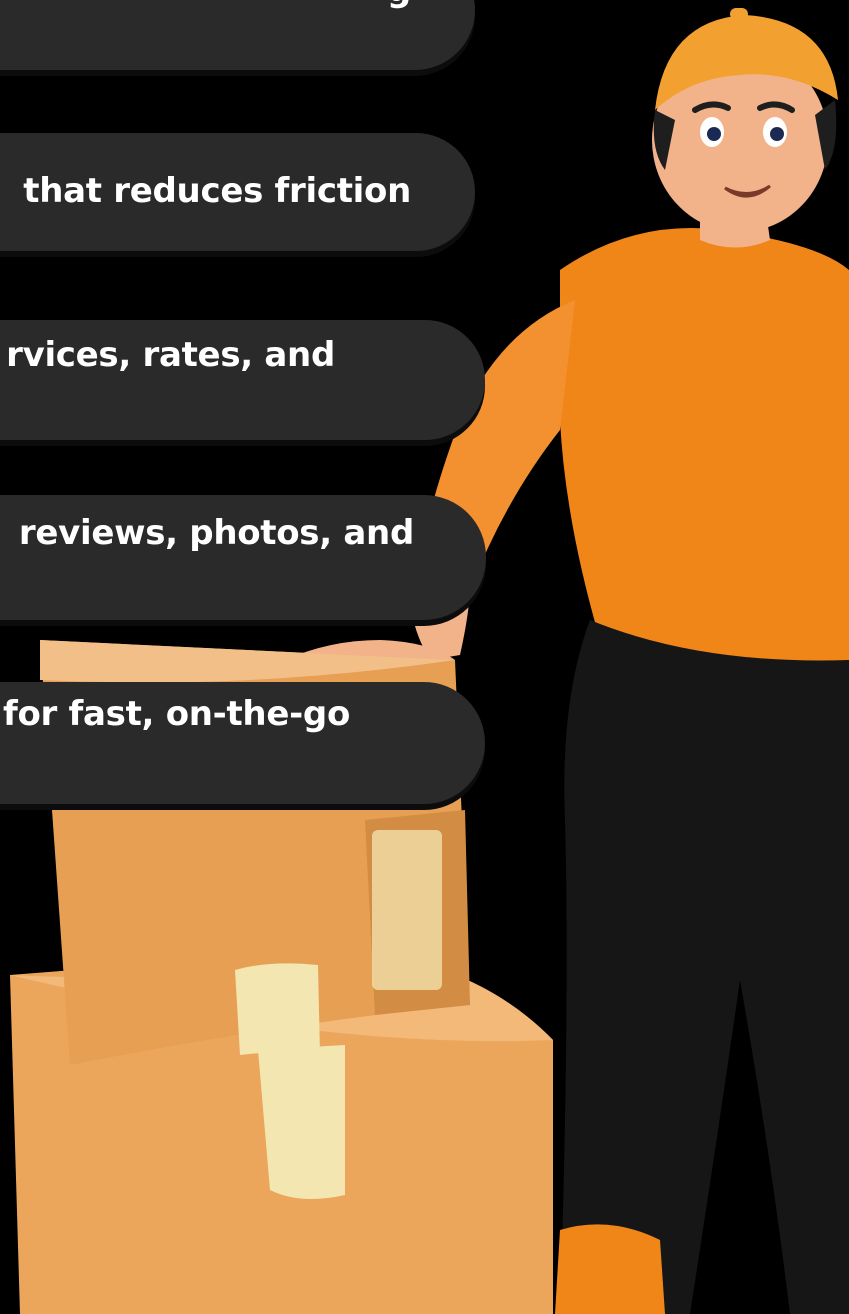 The width and height of the screenshot is (849, 1314). What do you see at coordinates (242, 380) in the screenshot?
I see `feature-pill-3: rvices, rates, and` at bounding box center [242, 380].